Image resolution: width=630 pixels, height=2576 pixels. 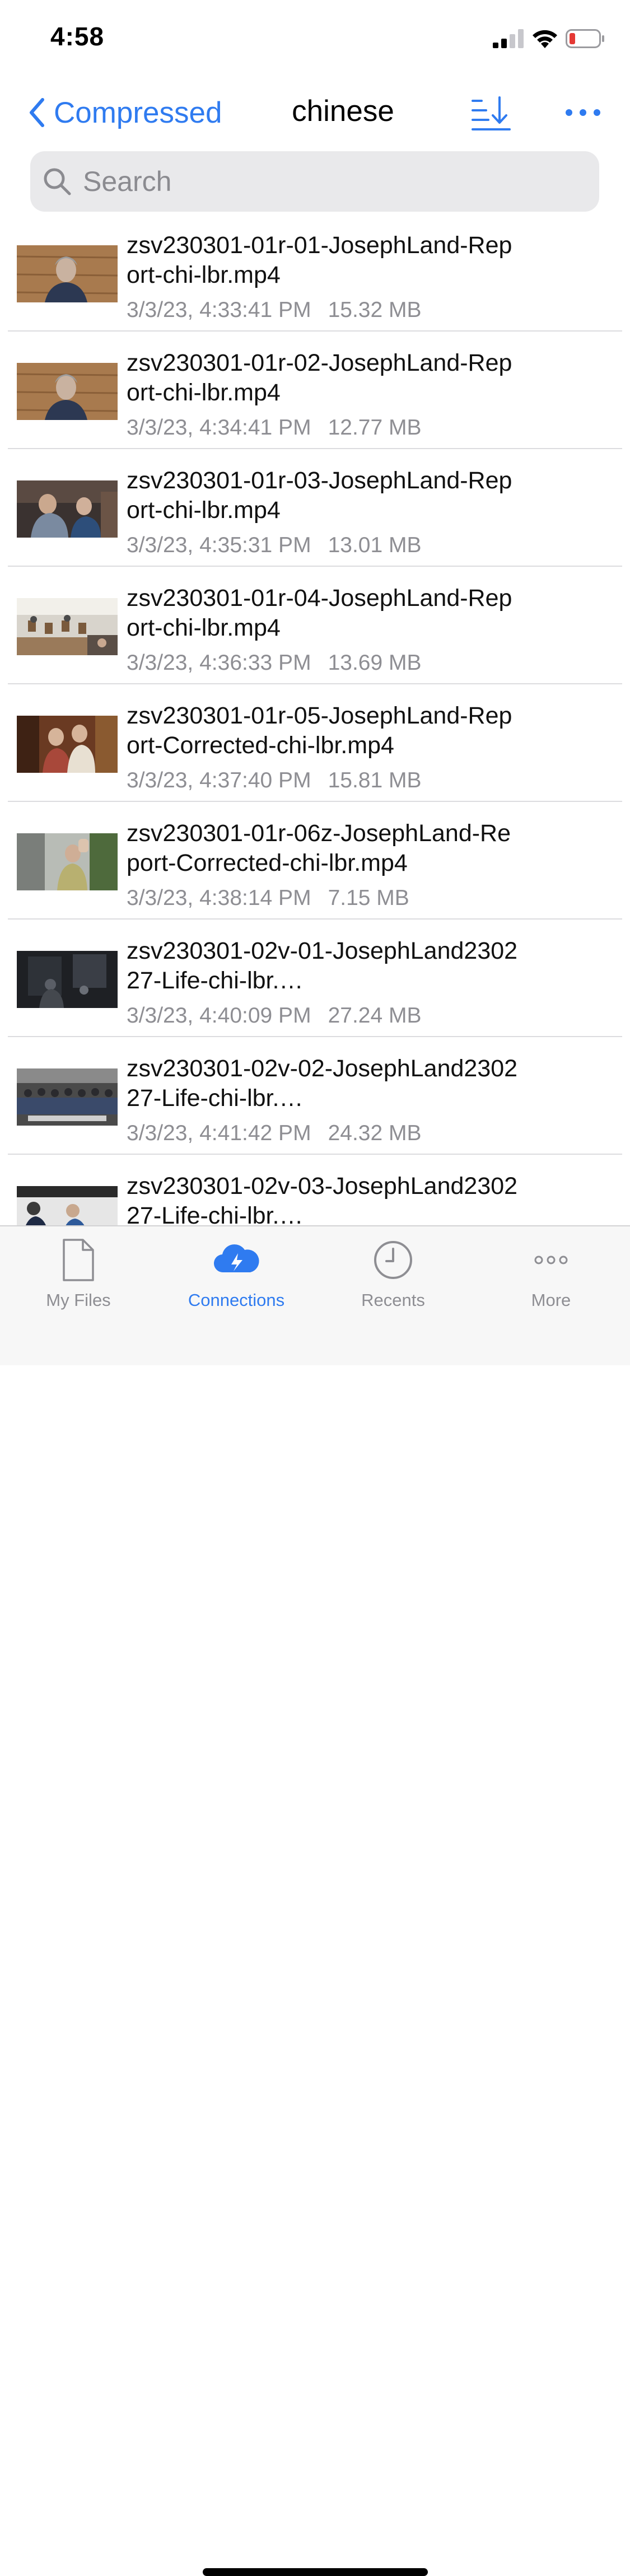 I want to click on battery-low-icon, so click(x=585, y=39).